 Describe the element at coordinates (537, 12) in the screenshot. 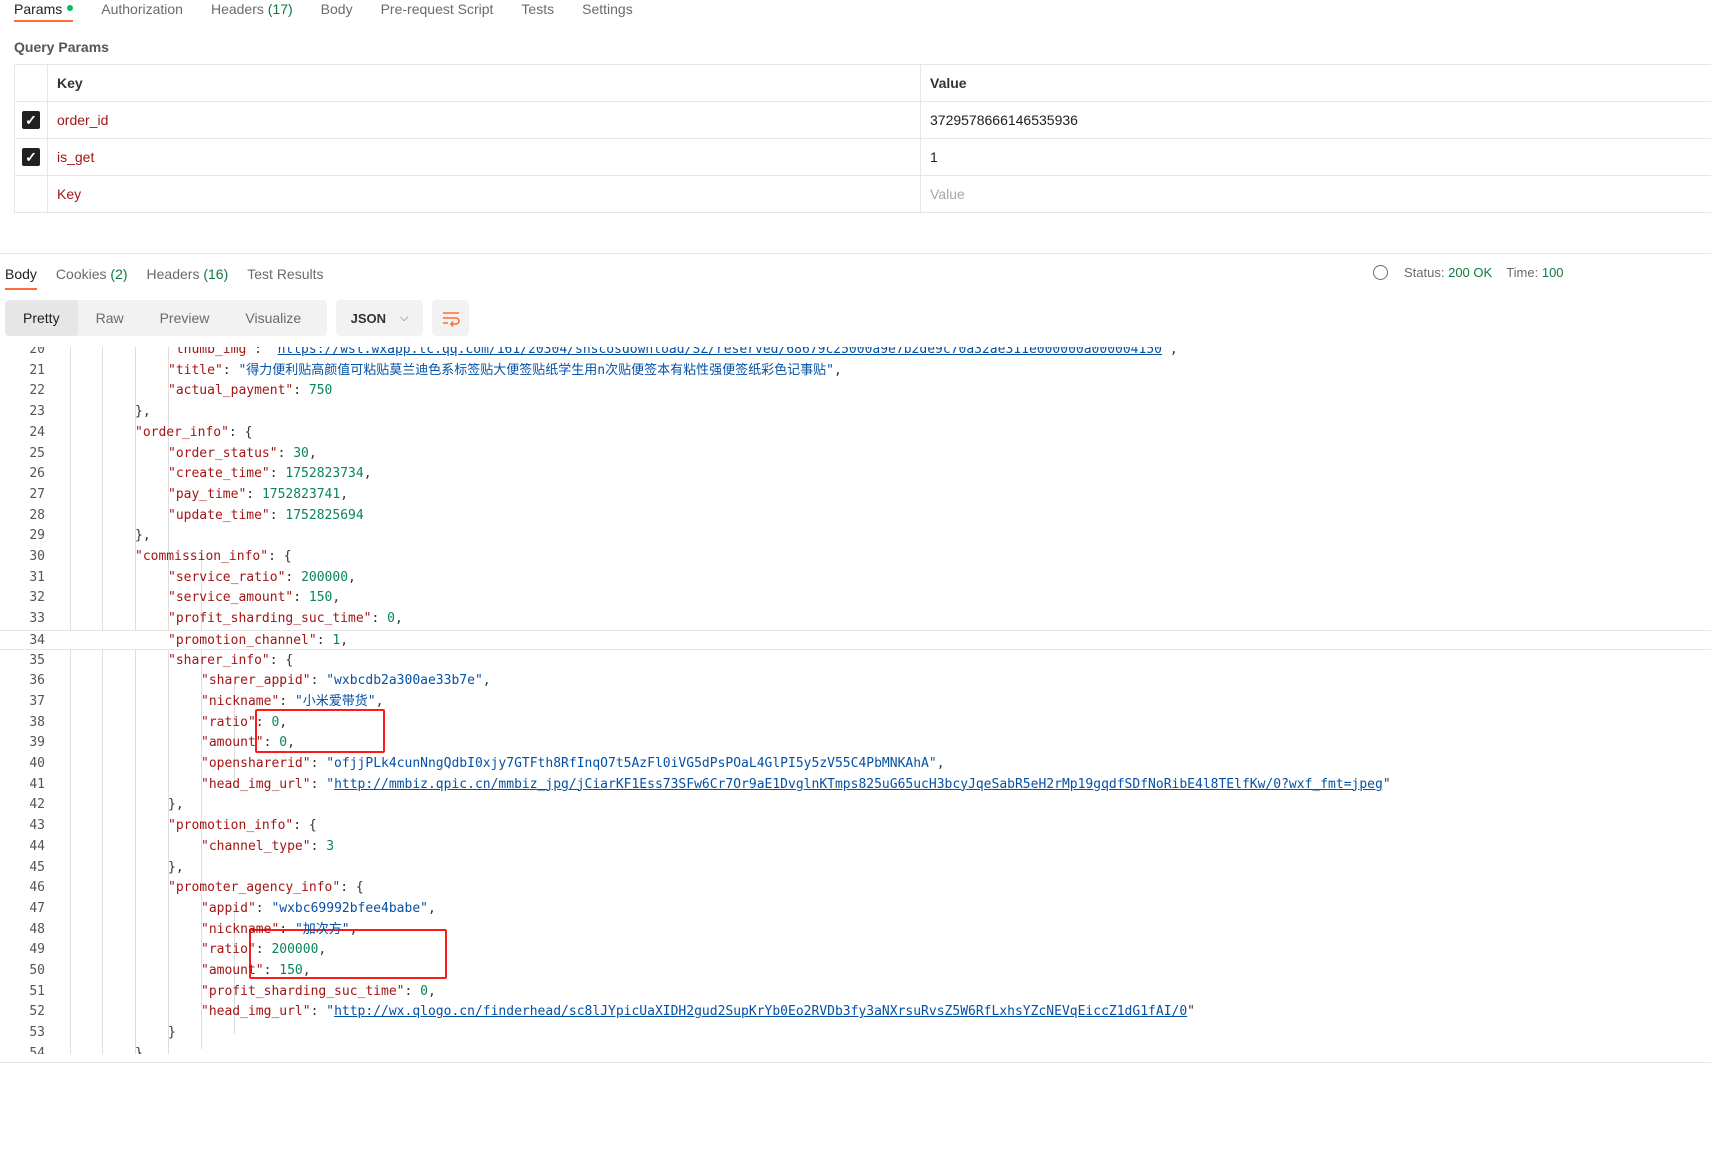

I see `tab-tests: Tests` at that location.